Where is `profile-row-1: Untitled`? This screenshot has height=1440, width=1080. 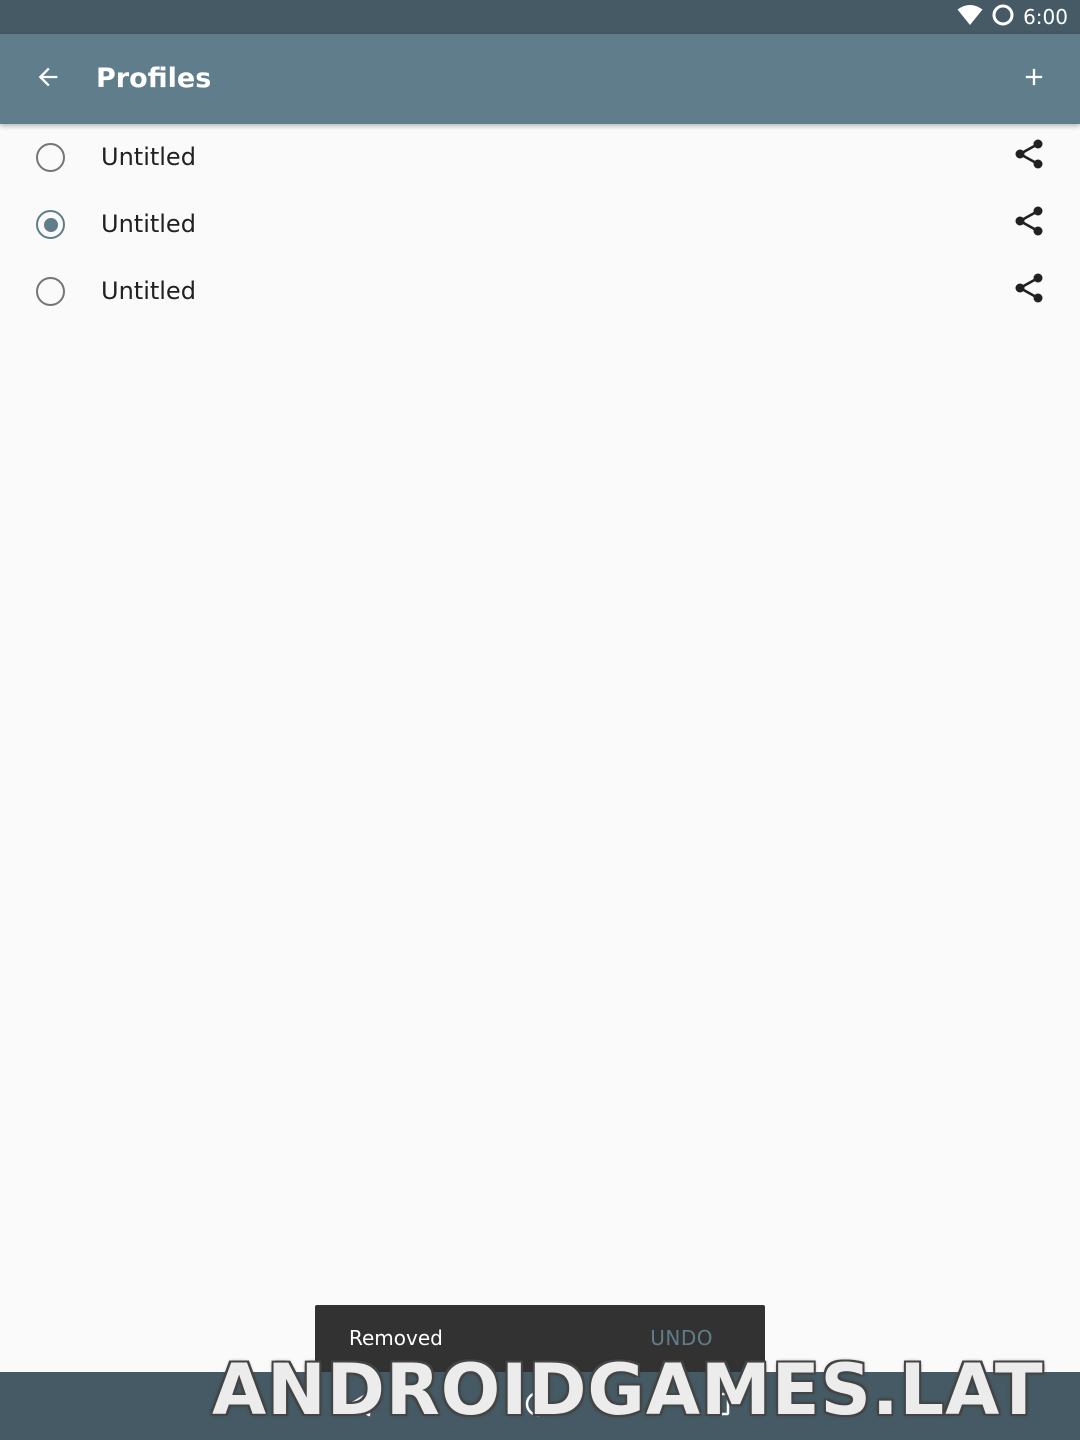
profile-row-1: Untitled is located at coordinates (540, 157).